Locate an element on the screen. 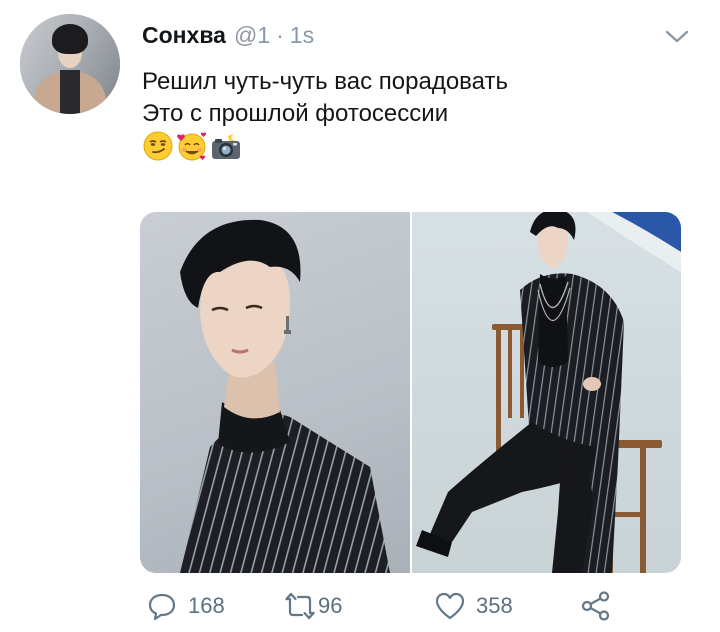 The width and height of the screenshot is (720, 632). heart-icon is located at coordinates (450, 606).